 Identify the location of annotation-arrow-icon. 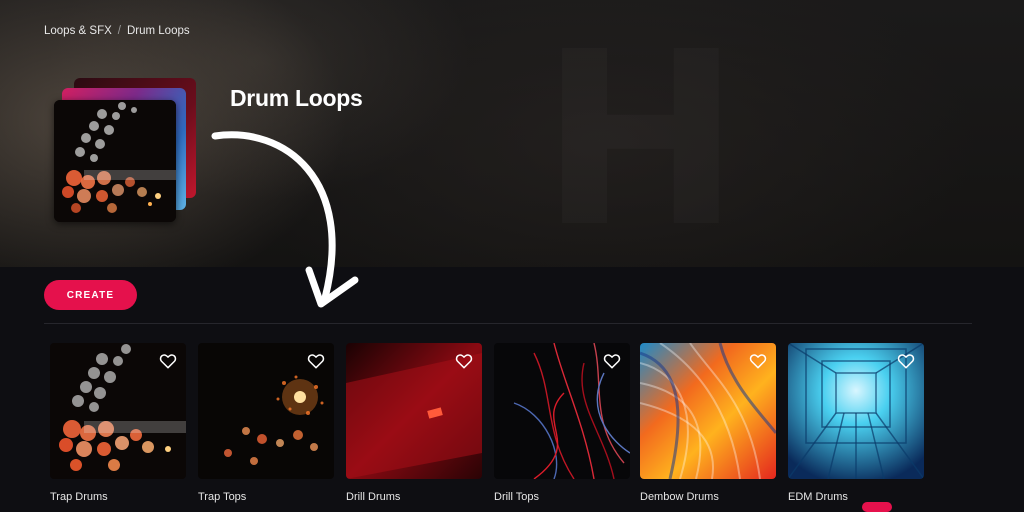
(285, 219).